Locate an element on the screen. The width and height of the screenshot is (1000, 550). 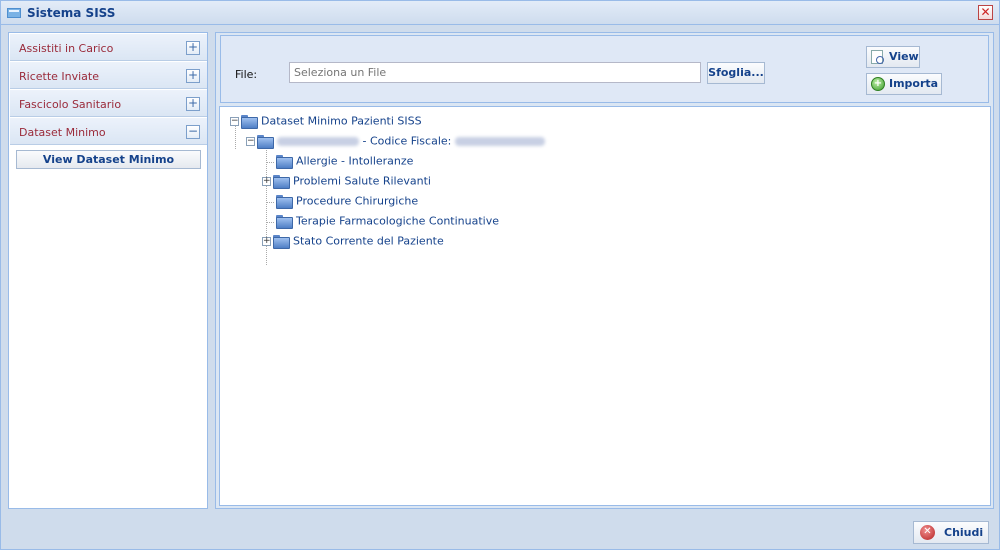
tree-node-stato: + Stato Corrente del Paziente is located at coordinates (353, 243).